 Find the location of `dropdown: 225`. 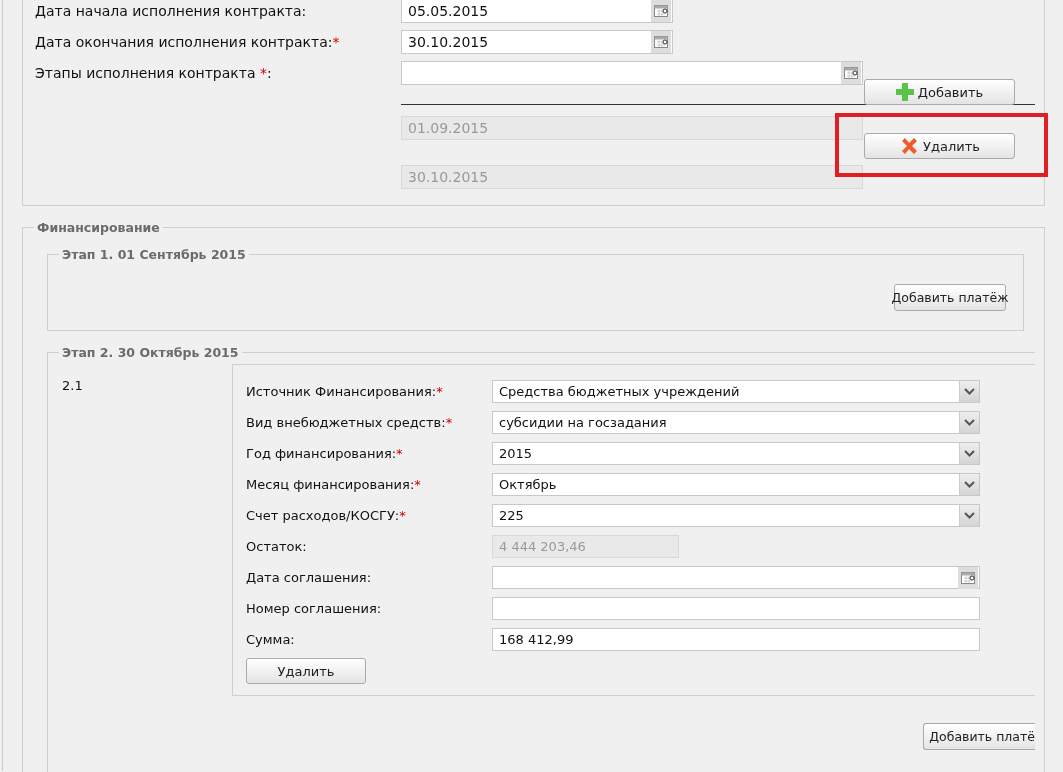

dropdown: 225 is located at coordinates (736, 515).